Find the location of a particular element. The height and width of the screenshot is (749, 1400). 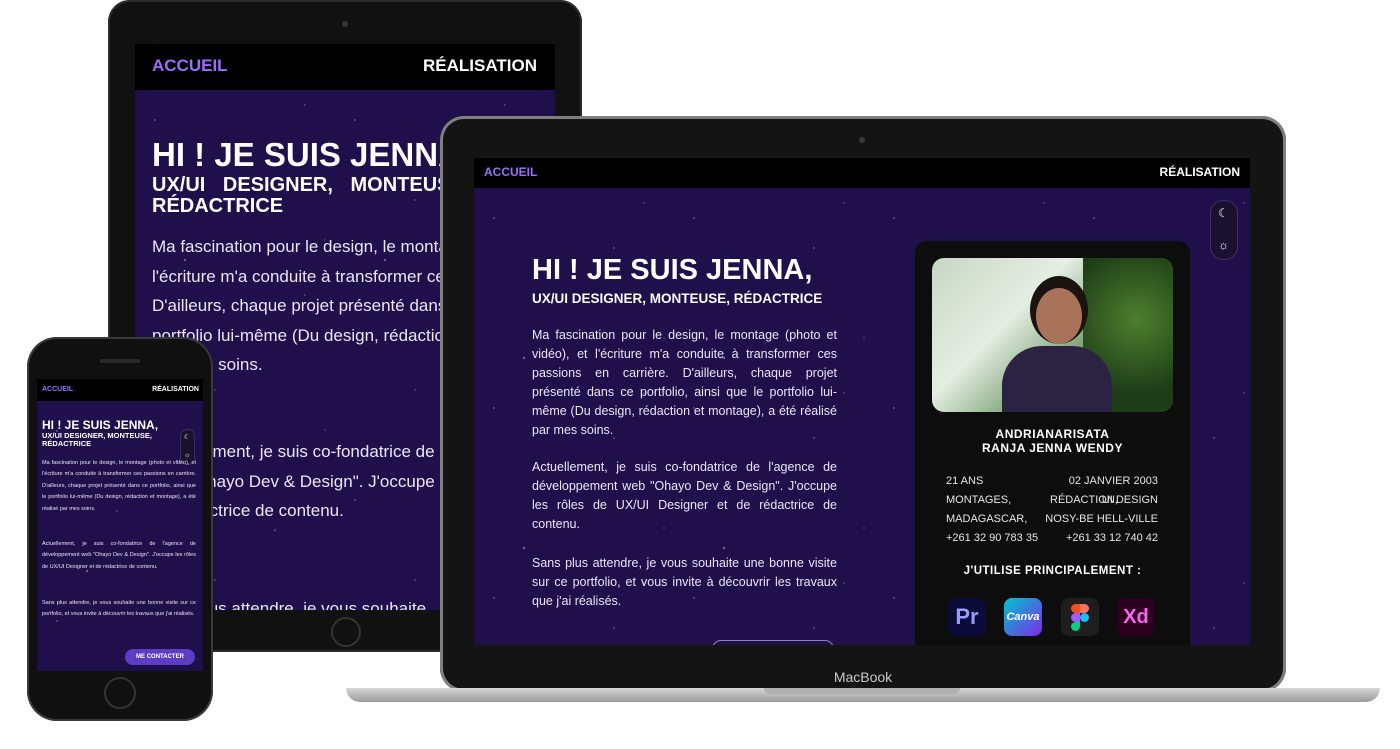

profile-city: NOSY-BE HELL-VILLE is located at coordinates (1101, 519).